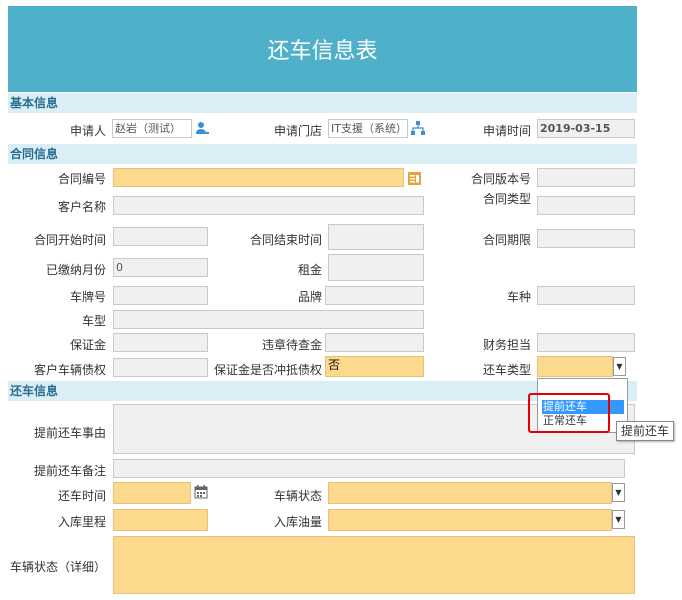  I want to click on section-basic-info: 基本信息, so click(322, 103).